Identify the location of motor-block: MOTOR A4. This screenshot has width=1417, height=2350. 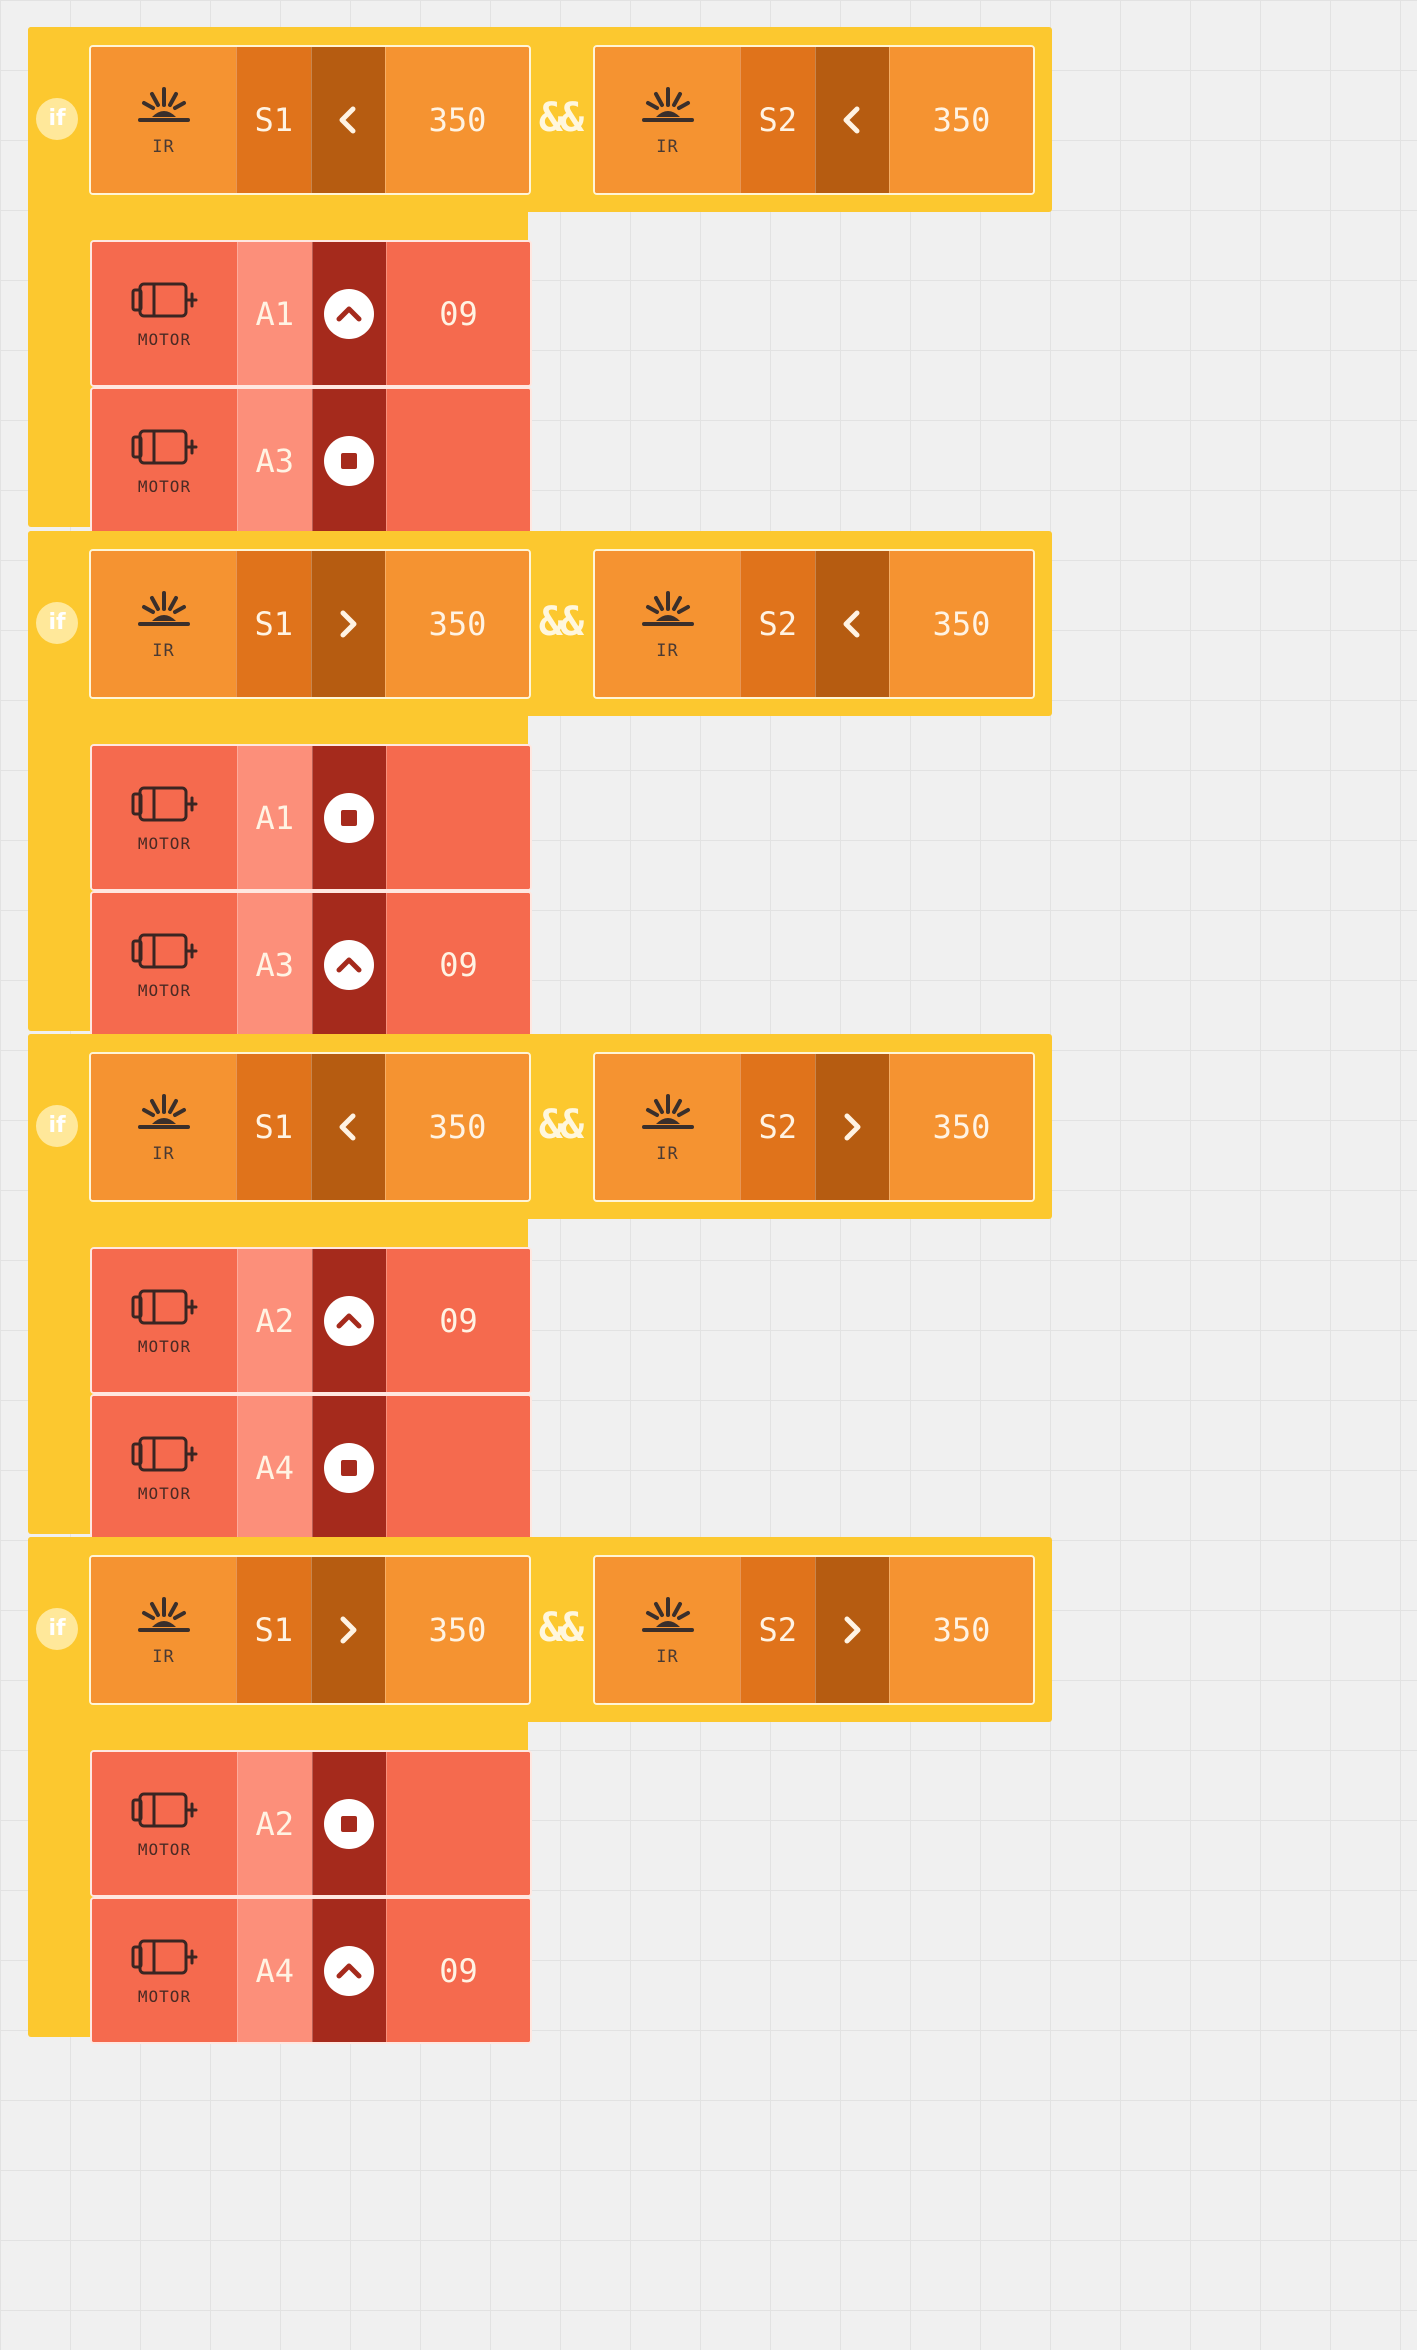
(311, 1467).